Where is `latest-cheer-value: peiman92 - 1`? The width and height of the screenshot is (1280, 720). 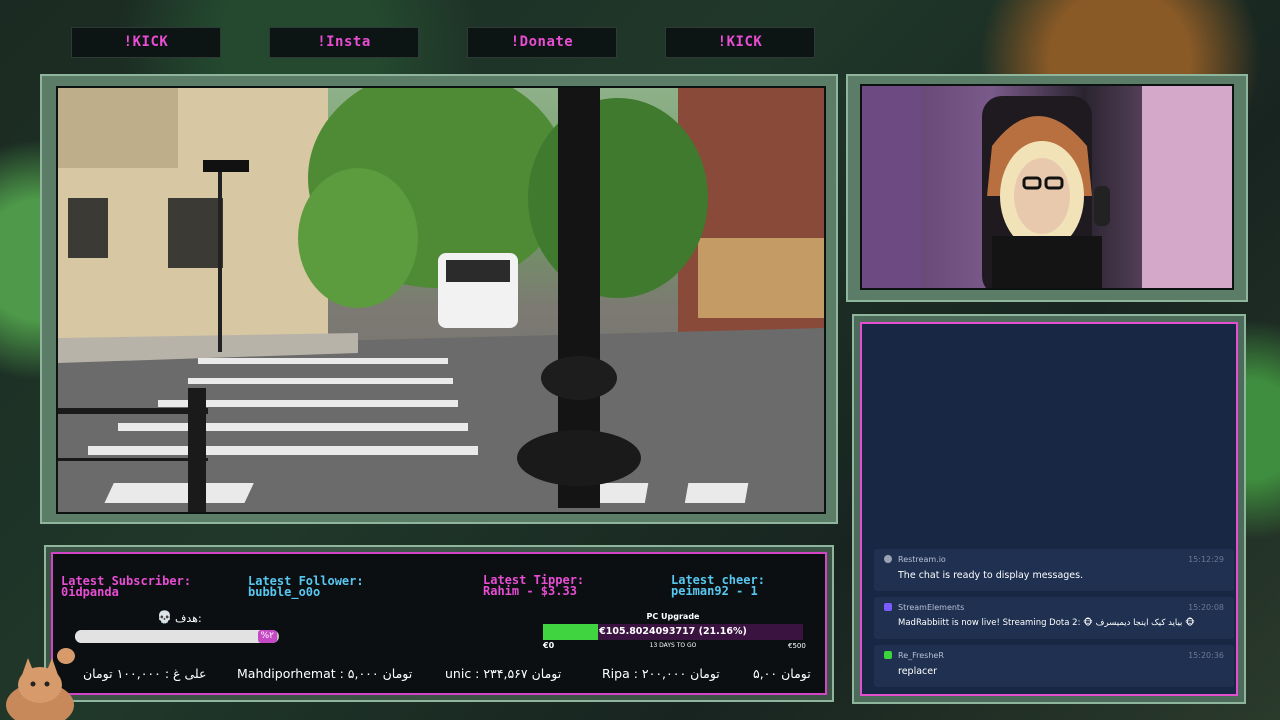 latest-cheer-value: peiman92 - 1 is located at coordinates (714, 591).